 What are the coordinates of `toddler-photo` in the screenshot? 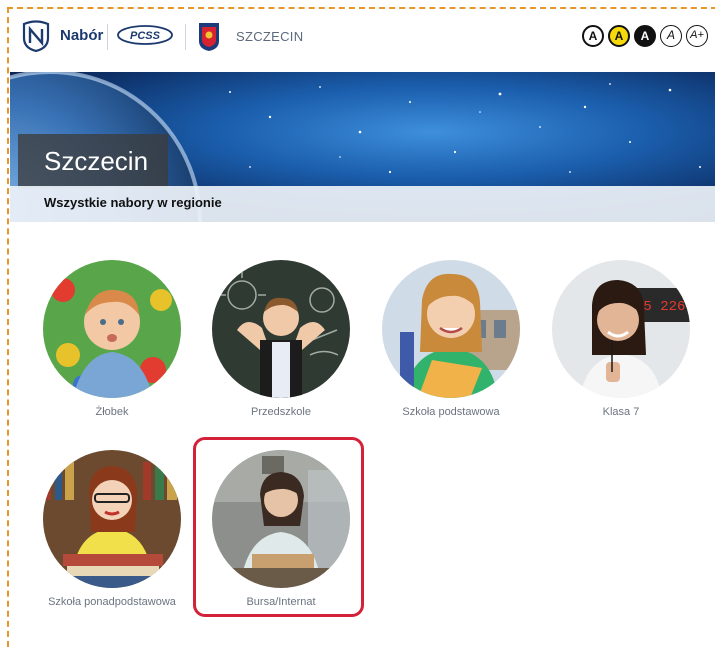 It's located at (112, 329).